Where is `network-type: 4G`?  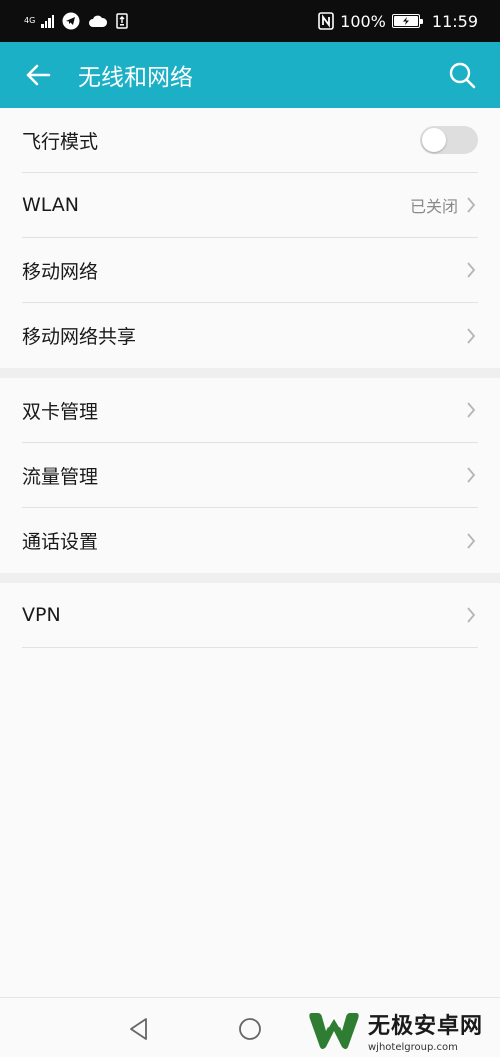
network-type: 4G is located at coordinates (29, 21).